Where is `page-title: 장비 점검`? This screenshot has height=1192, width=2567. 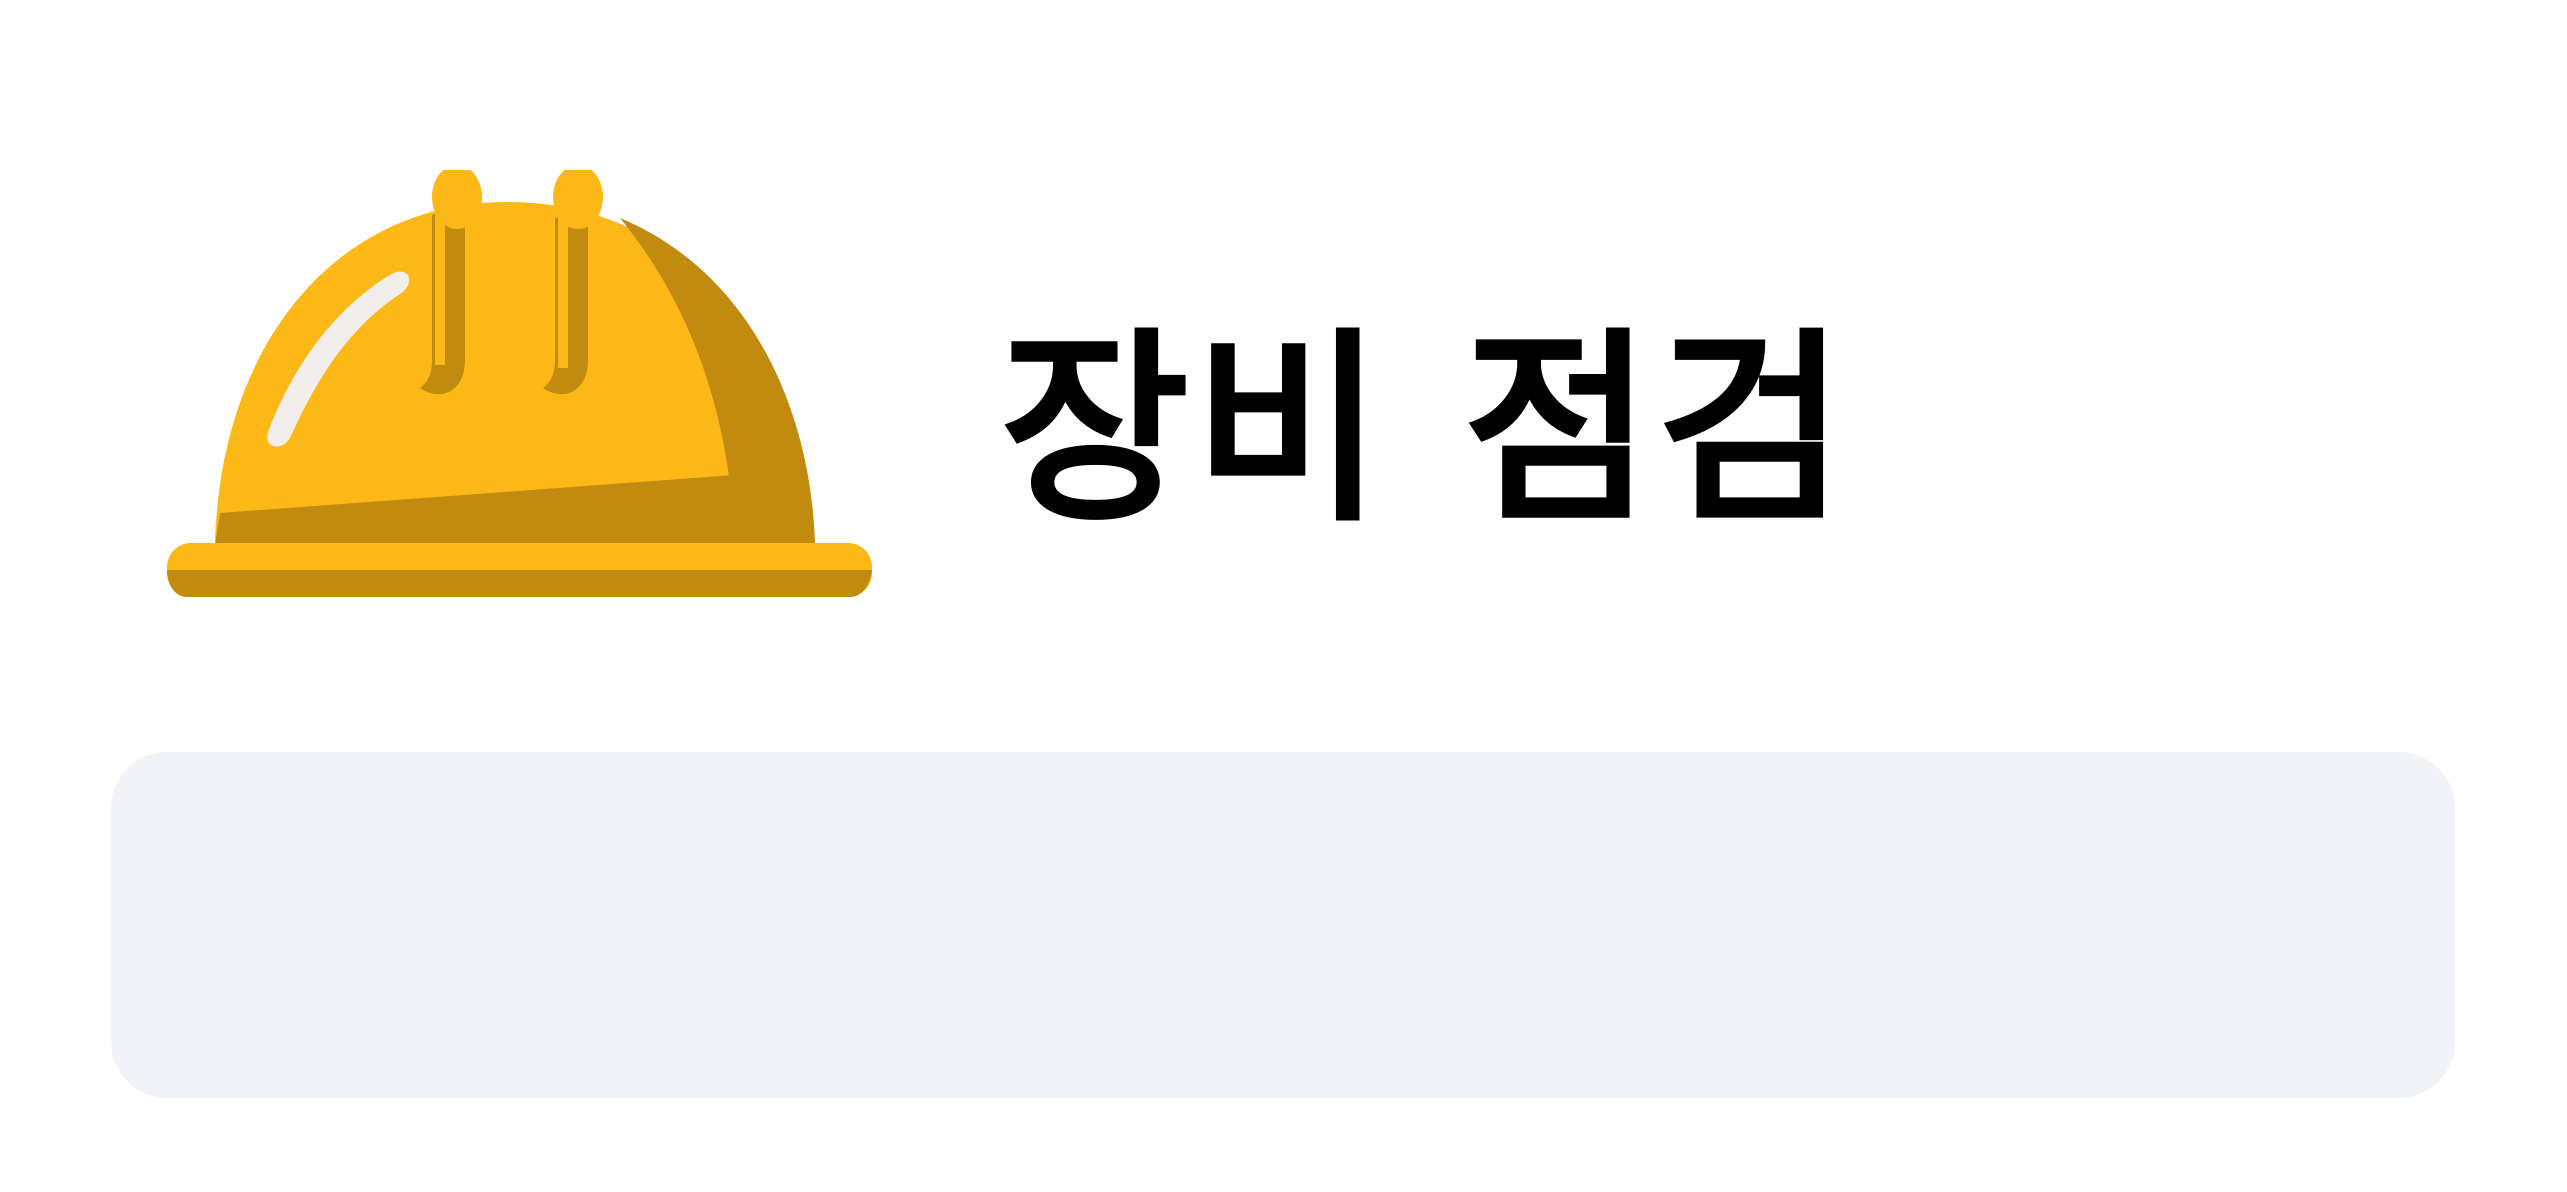 page-title: 장비 점검 is located at coordinates (1425, 430).